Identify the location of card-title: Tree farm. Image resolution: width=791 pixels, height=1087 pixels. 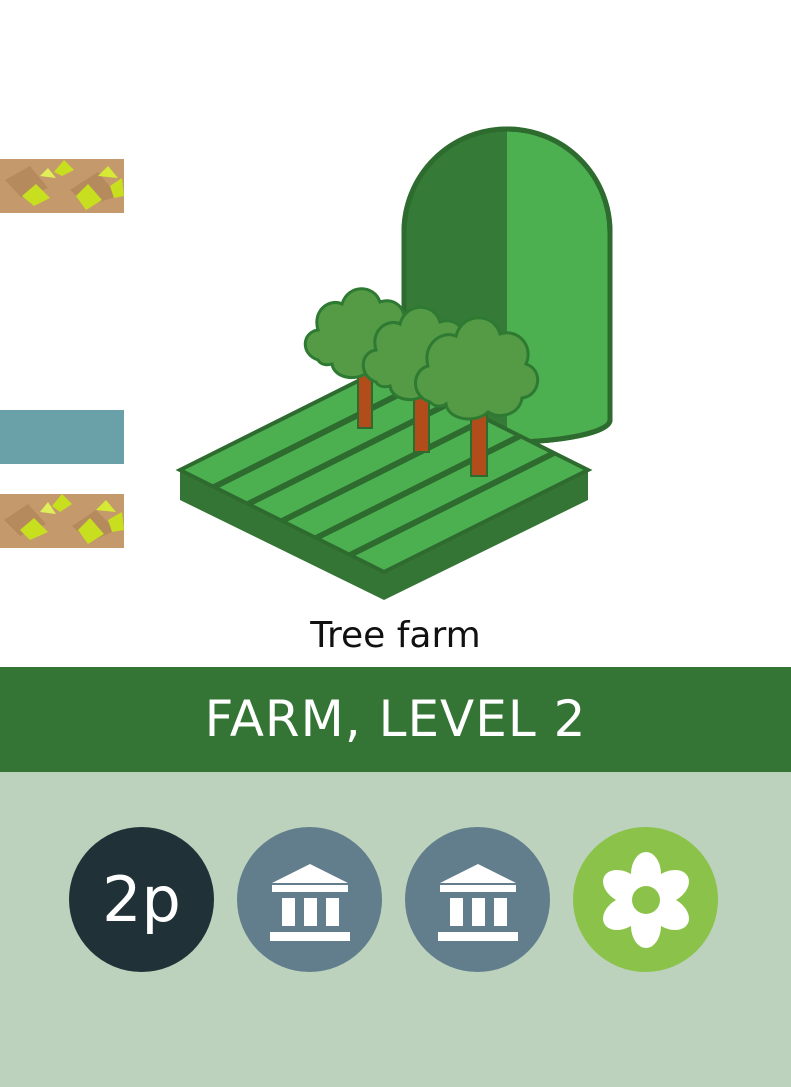
(395, 635).